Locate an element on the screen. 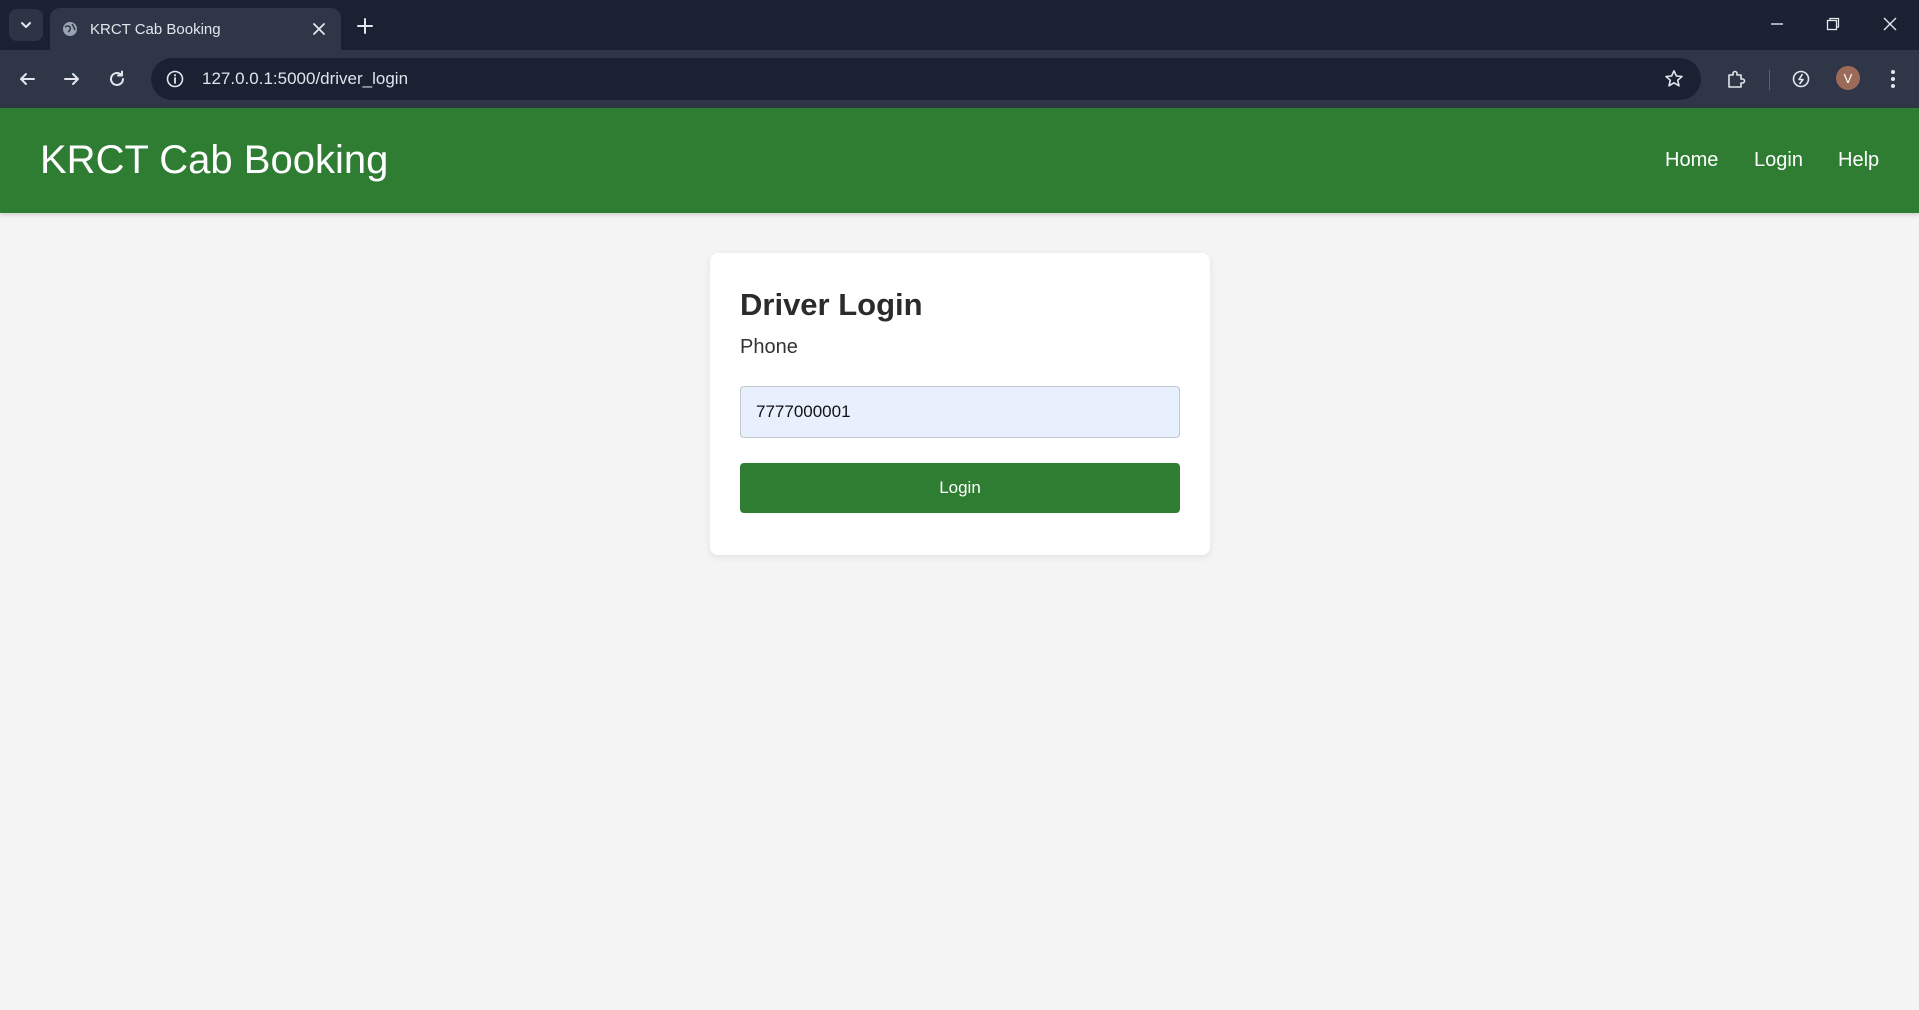 The height and width of the screenshot is (1010, 1919). new-tab-button is located at coordinates (365, 26).